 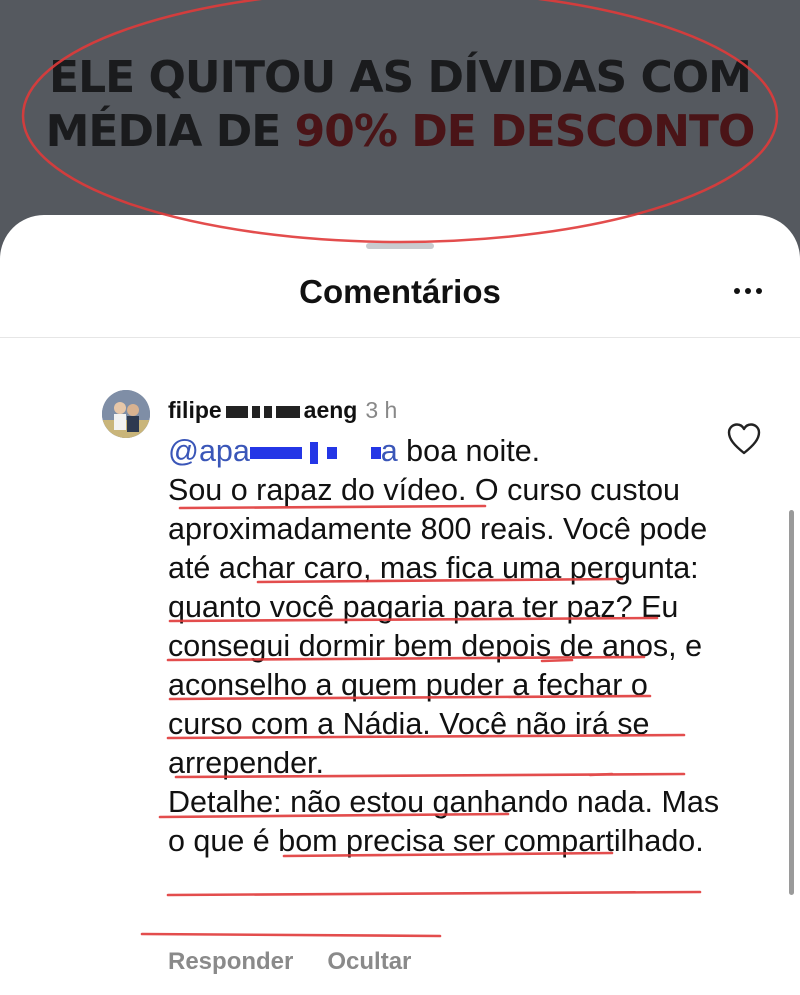 I want to click on comment-actions: Responder Ocultar, so click(x=289, y=962).